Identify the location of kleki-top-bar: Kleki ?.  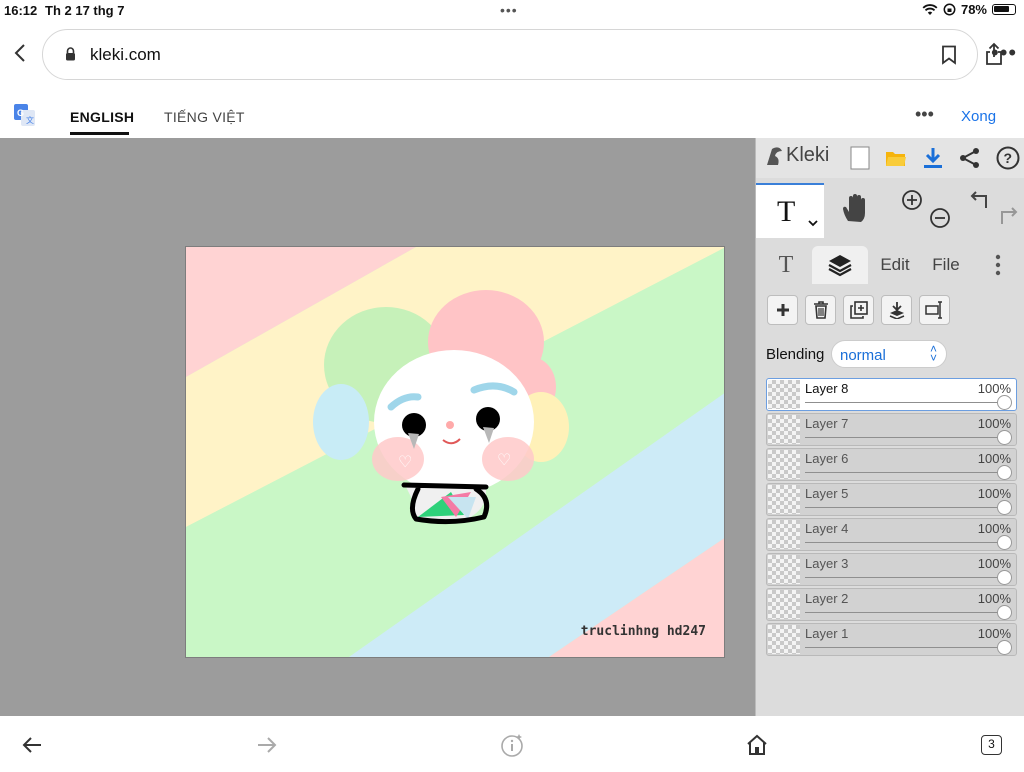
(890, 158).